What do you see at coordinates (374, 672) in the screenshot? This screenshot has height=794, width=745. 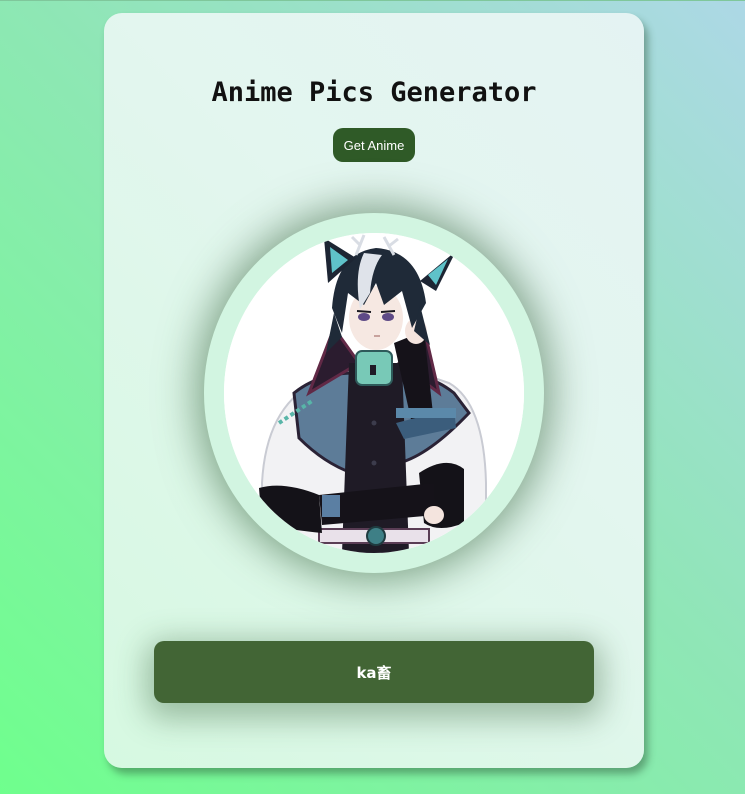 I see `character-name-bar: ka畜` at bounding box center [374, 672].